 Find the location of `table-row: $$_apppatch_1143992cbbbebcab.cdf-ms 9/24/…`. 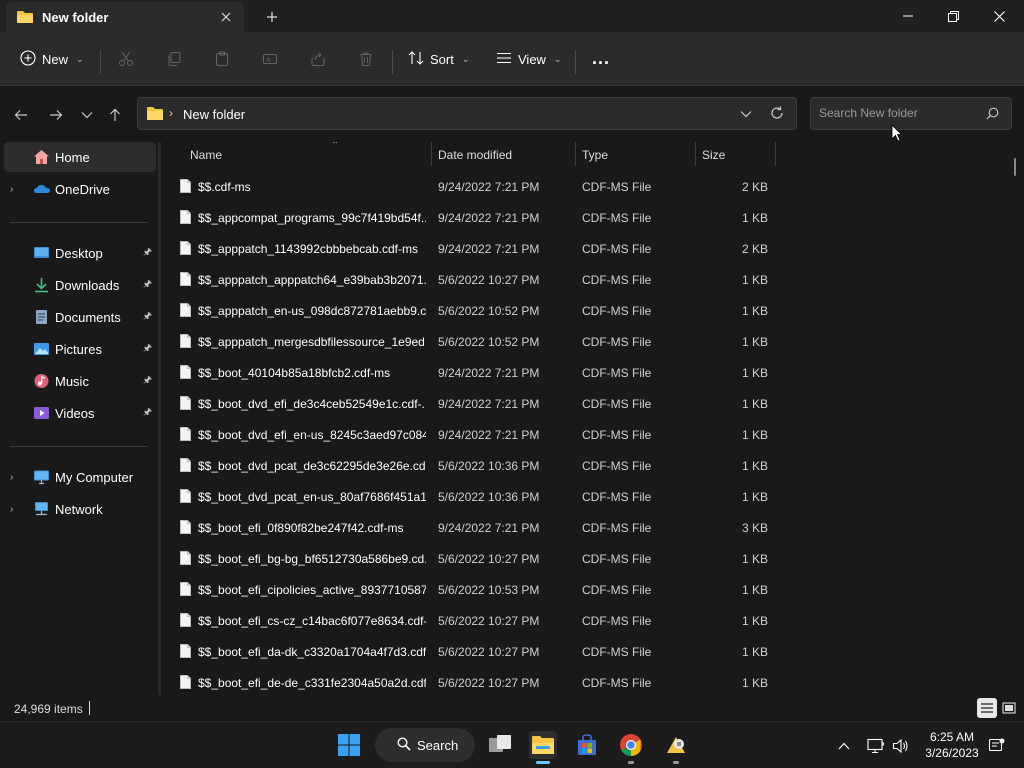

table-row: $$_apppatch_1143992cbbbebcab.cdf-ms 9/24/… is located at coordinates (471, 248).